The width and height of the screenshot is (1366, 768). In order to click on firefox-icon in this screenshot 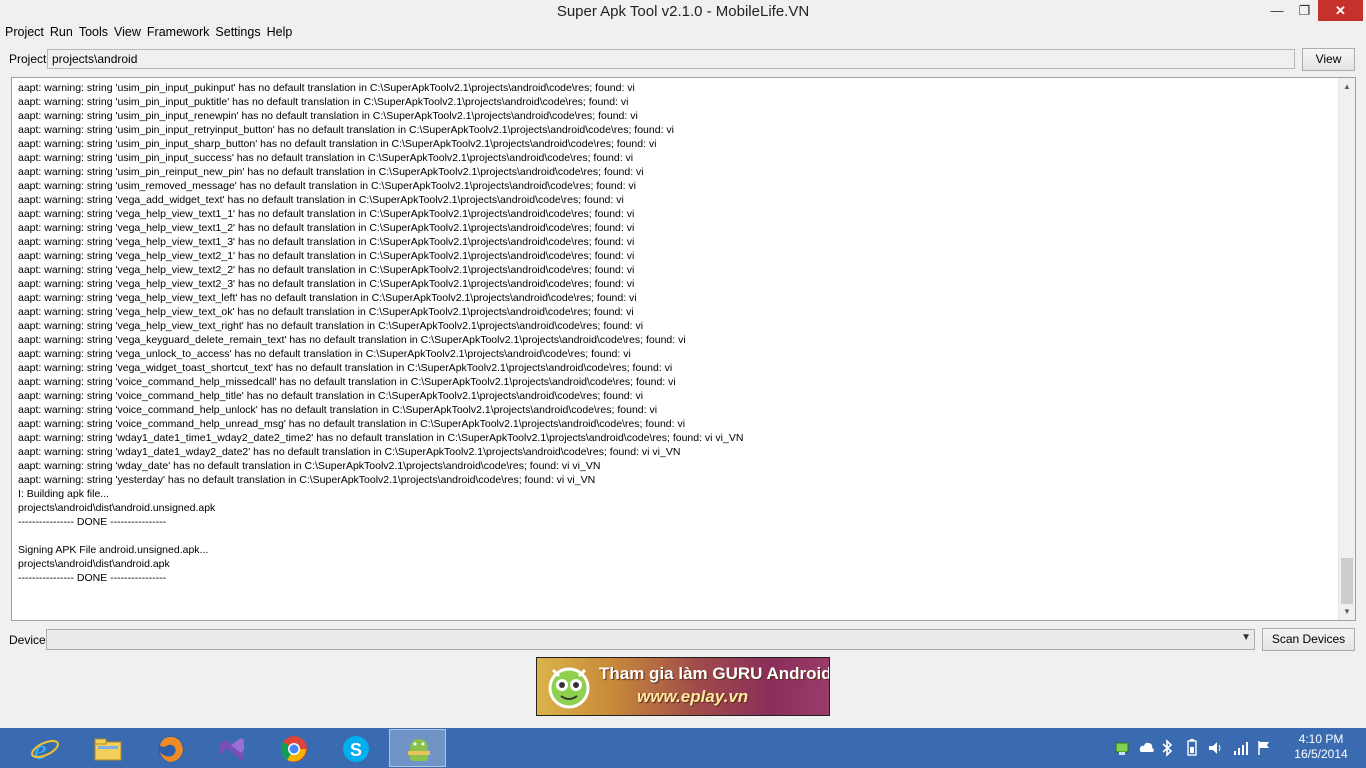, I will do `click(171, 749)`.